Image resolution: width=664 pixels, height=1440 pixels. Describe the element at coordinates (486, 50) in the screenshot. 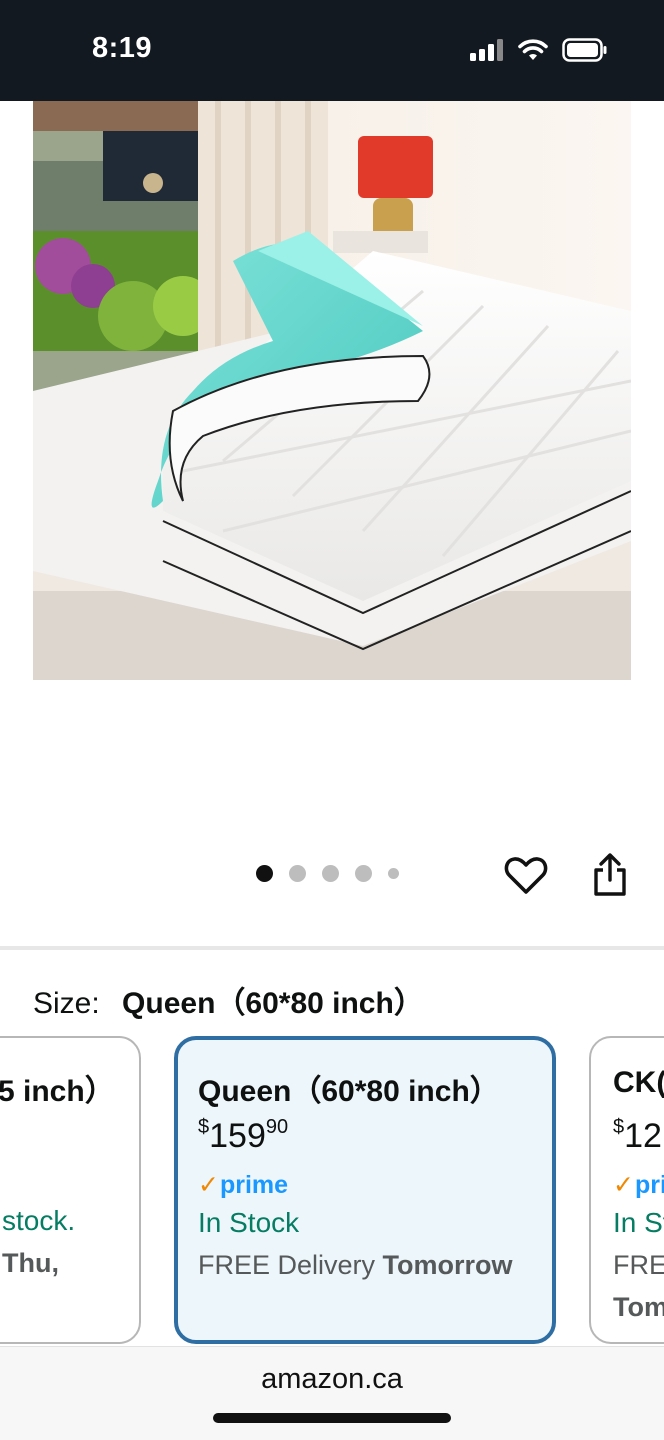

I see `cellular-signal-icon` at that location.